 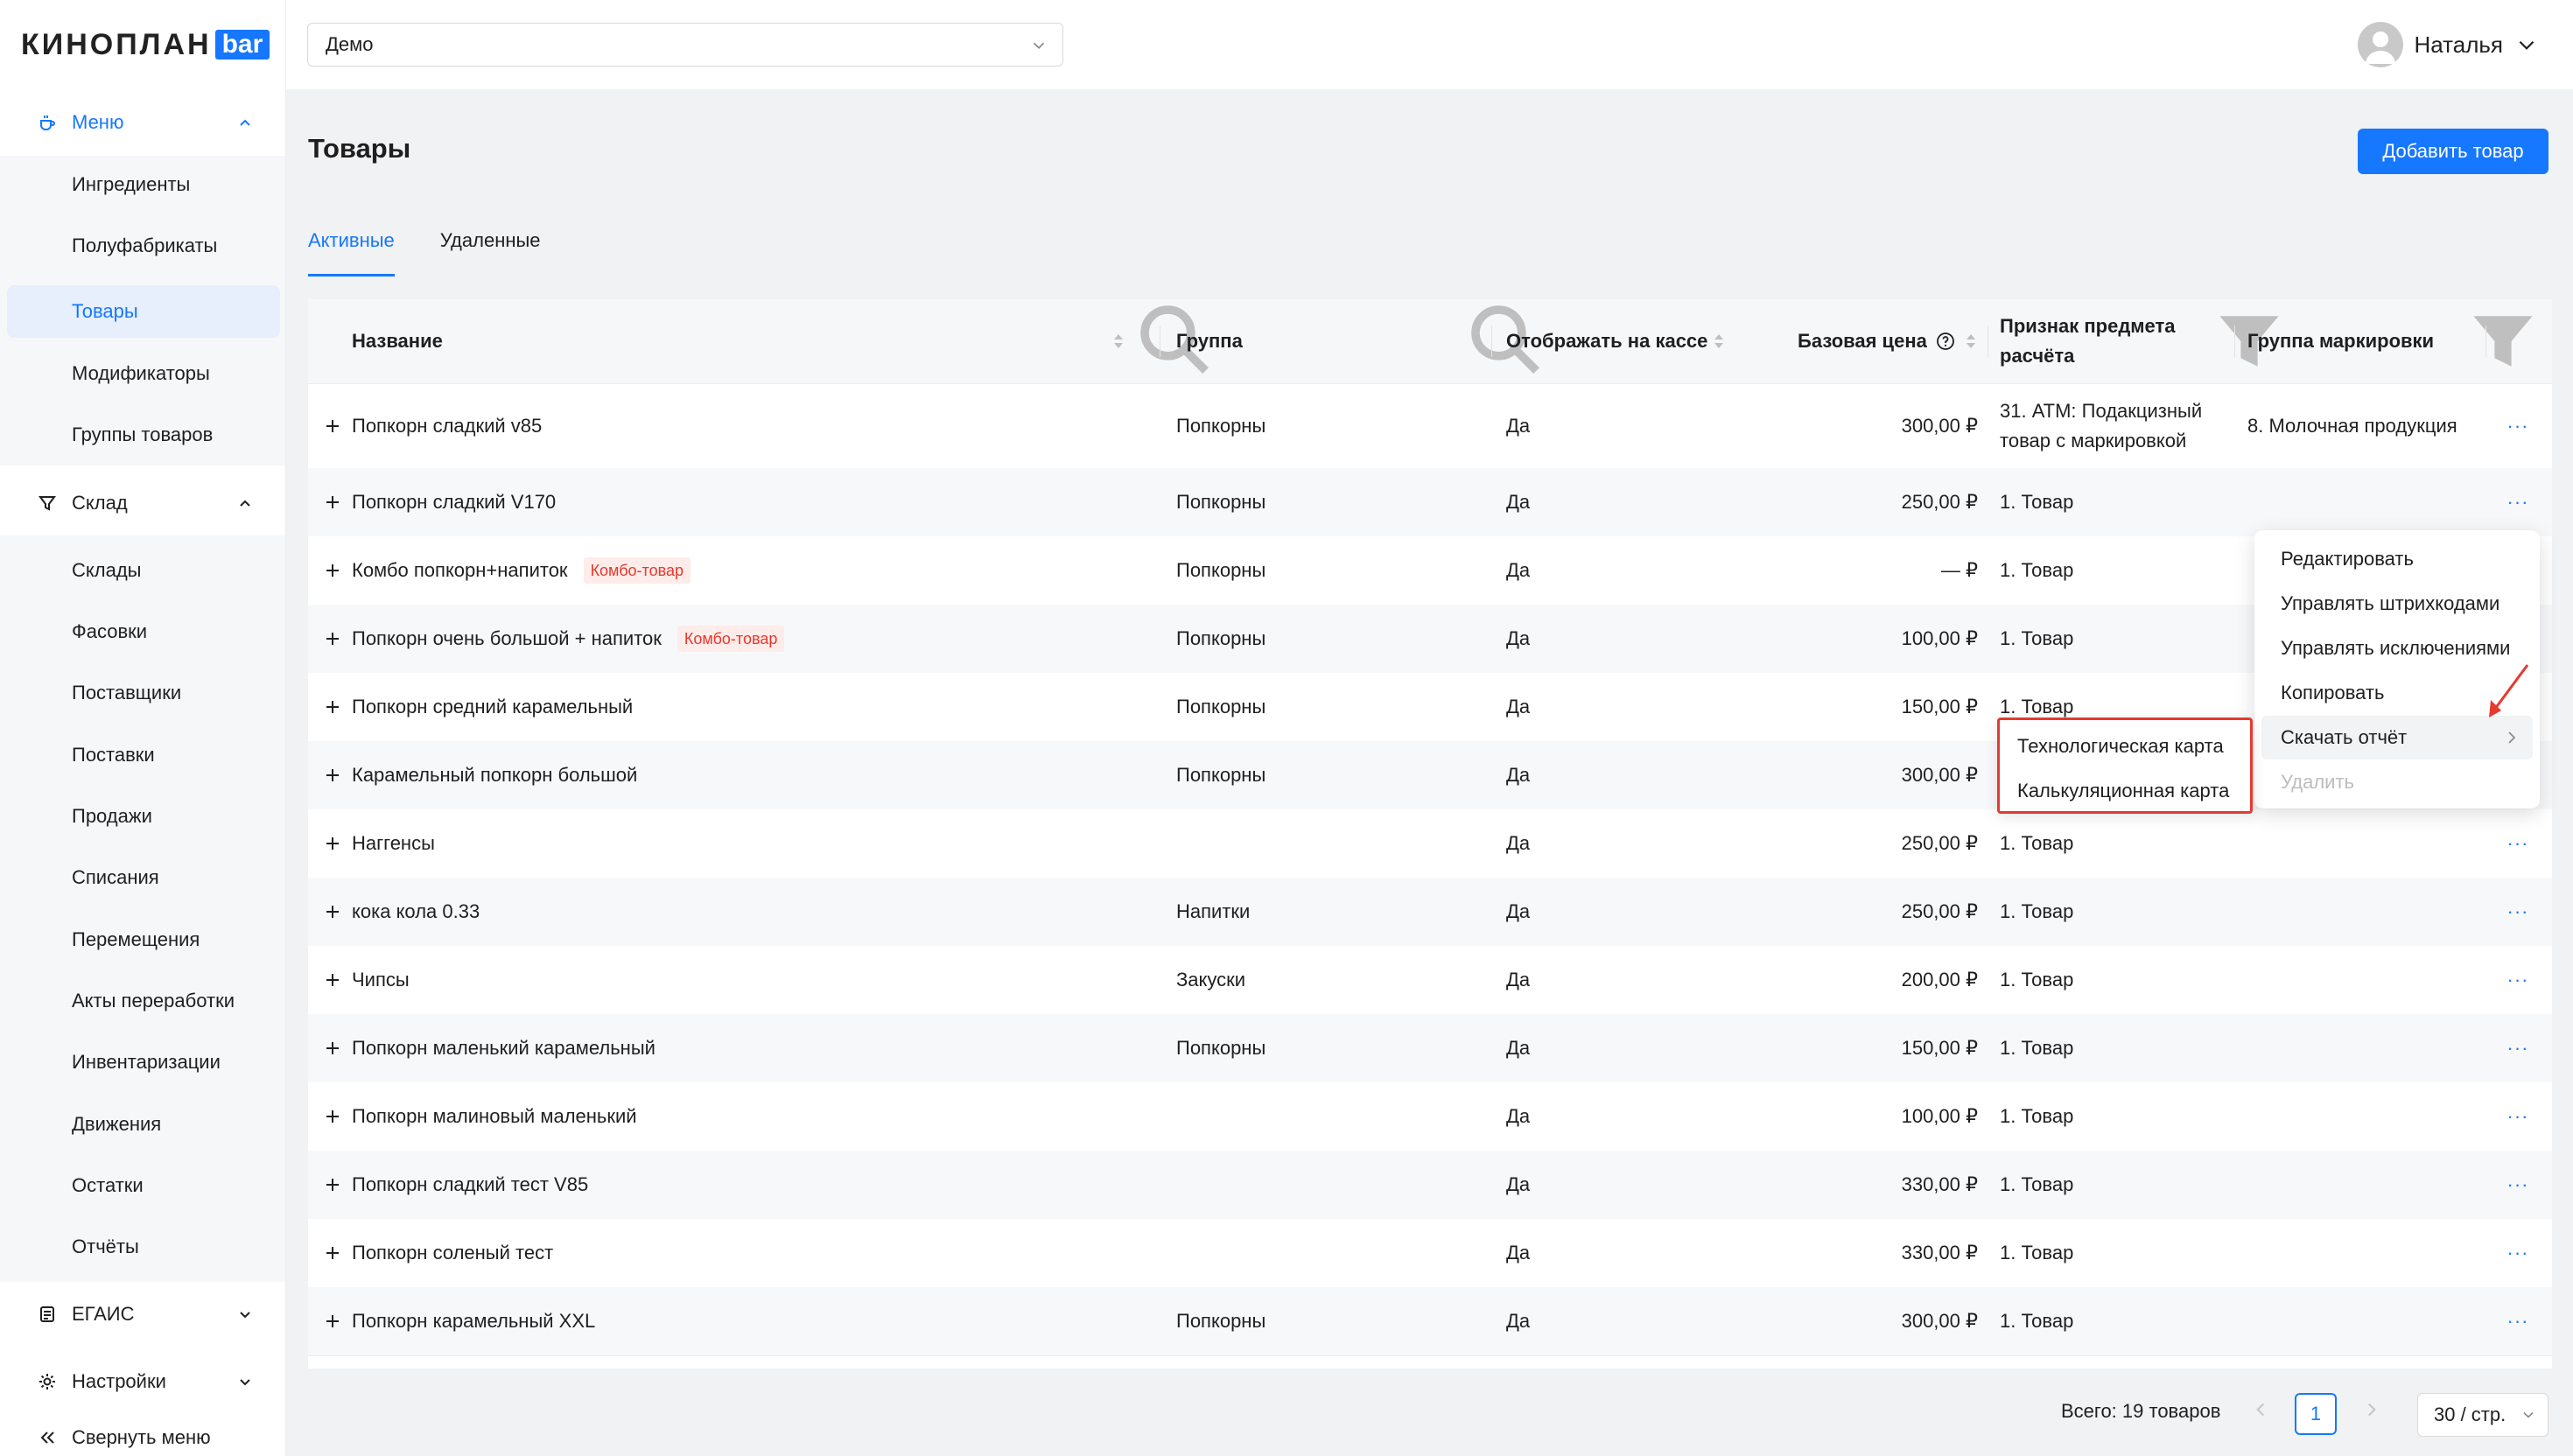 What do you see at coordinates (1209, 341) in the screenshot?
I see `column-header-group: Группа` at bounding box center [1209, 341].